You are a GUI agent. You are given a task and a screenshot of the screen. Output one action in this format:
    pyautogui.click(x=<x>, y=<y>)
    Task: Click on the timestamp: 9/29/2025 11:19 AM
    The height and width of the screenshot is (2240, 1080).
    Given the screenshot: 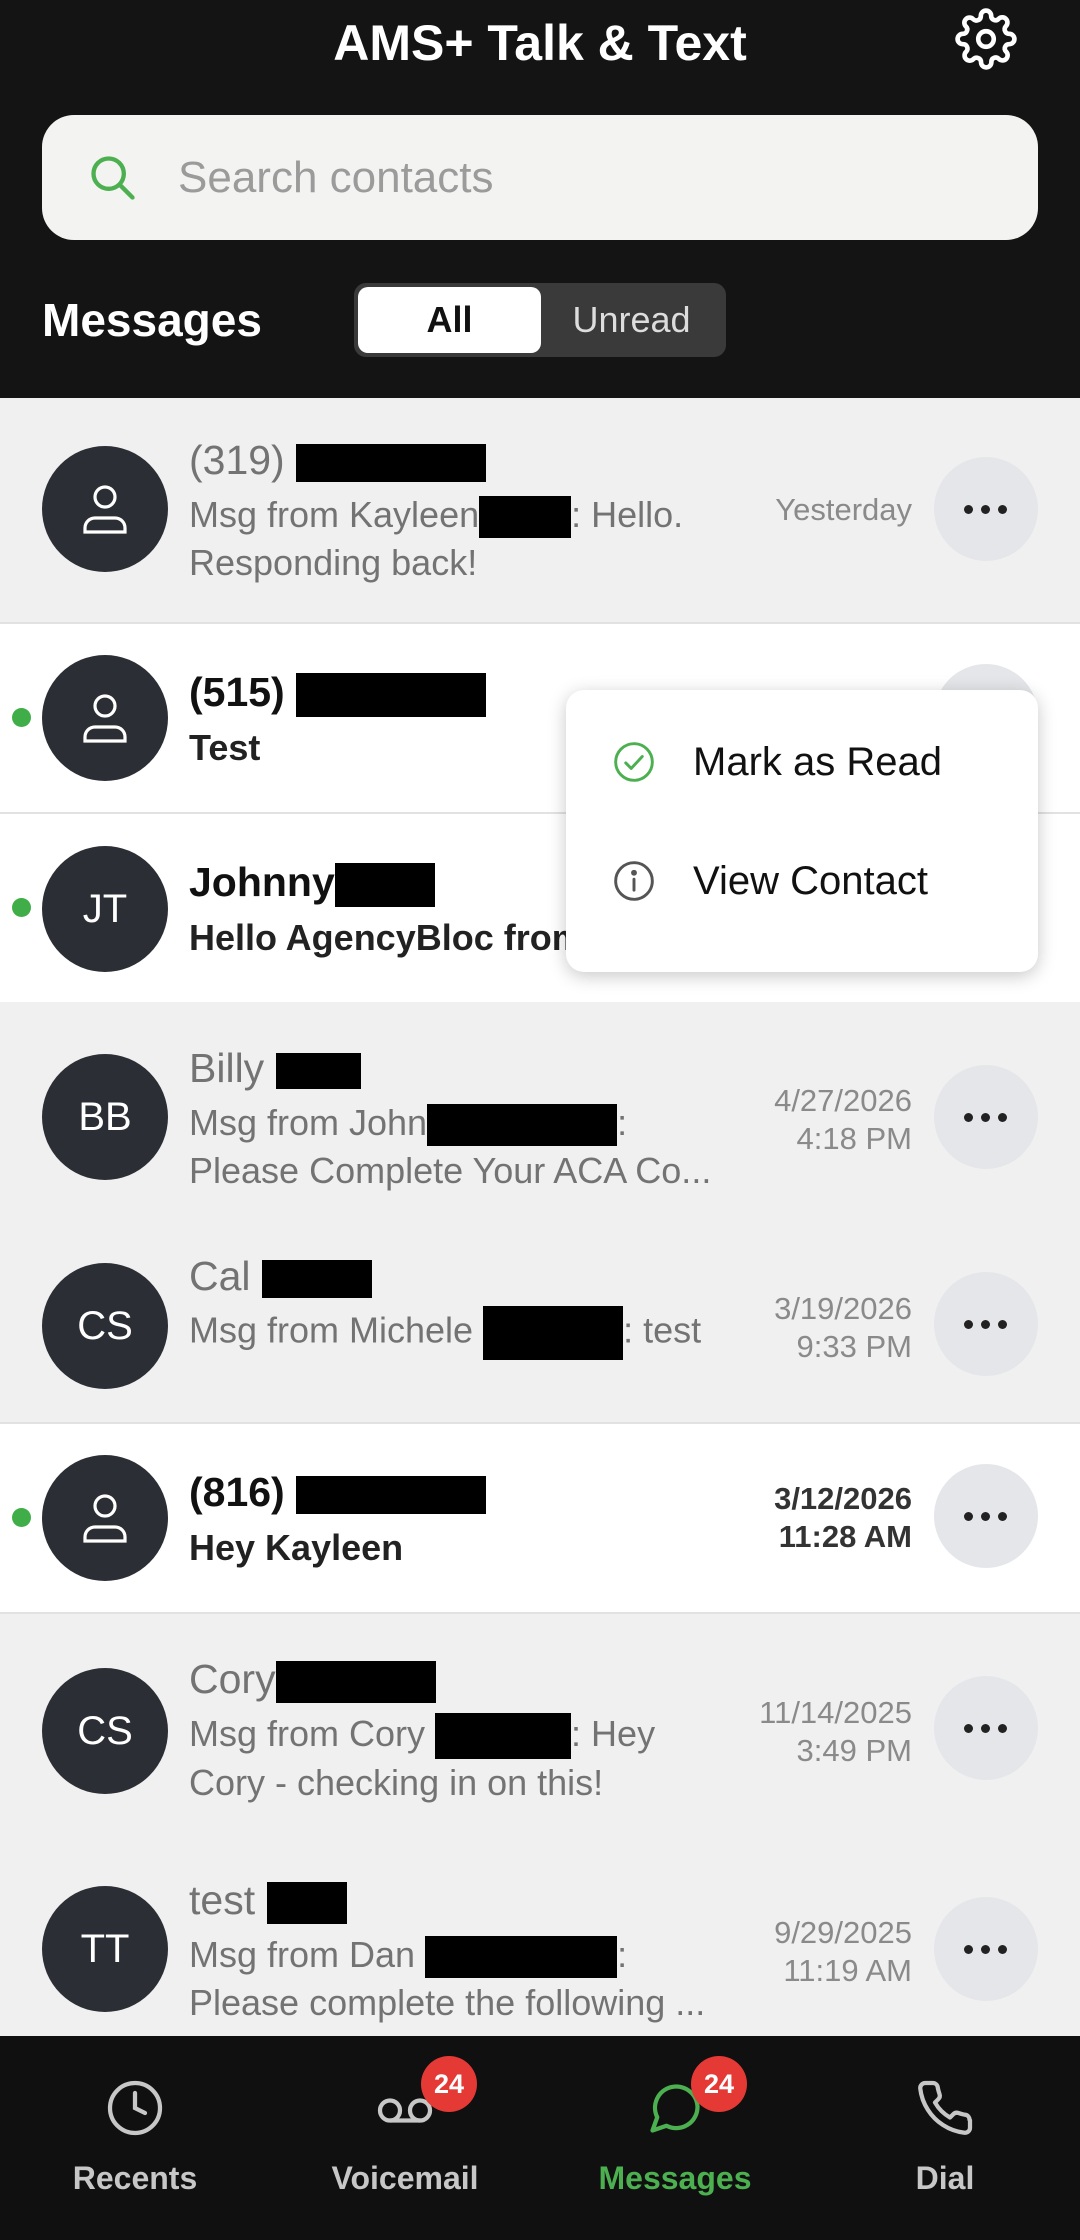 What is the action you would take?
    pyautogui.click(x=843, y=1951)
    